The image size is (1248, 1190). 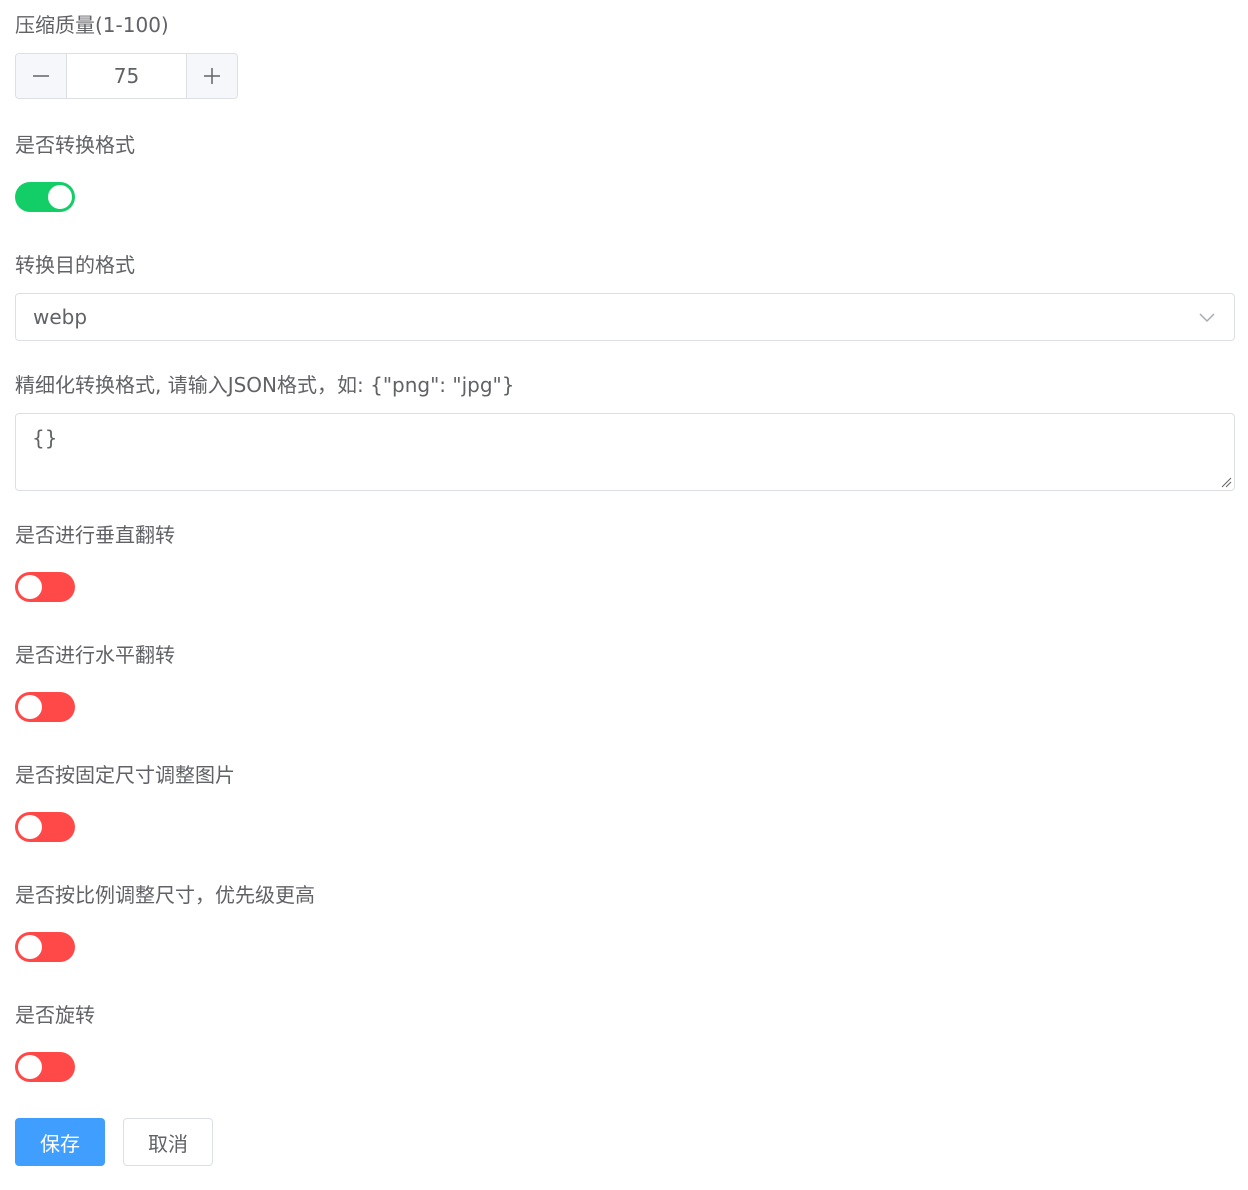 What do you see at coordinates (45, 197) in the screenshot?
I see `convert-format-switch` at bounding box center [45, 197].